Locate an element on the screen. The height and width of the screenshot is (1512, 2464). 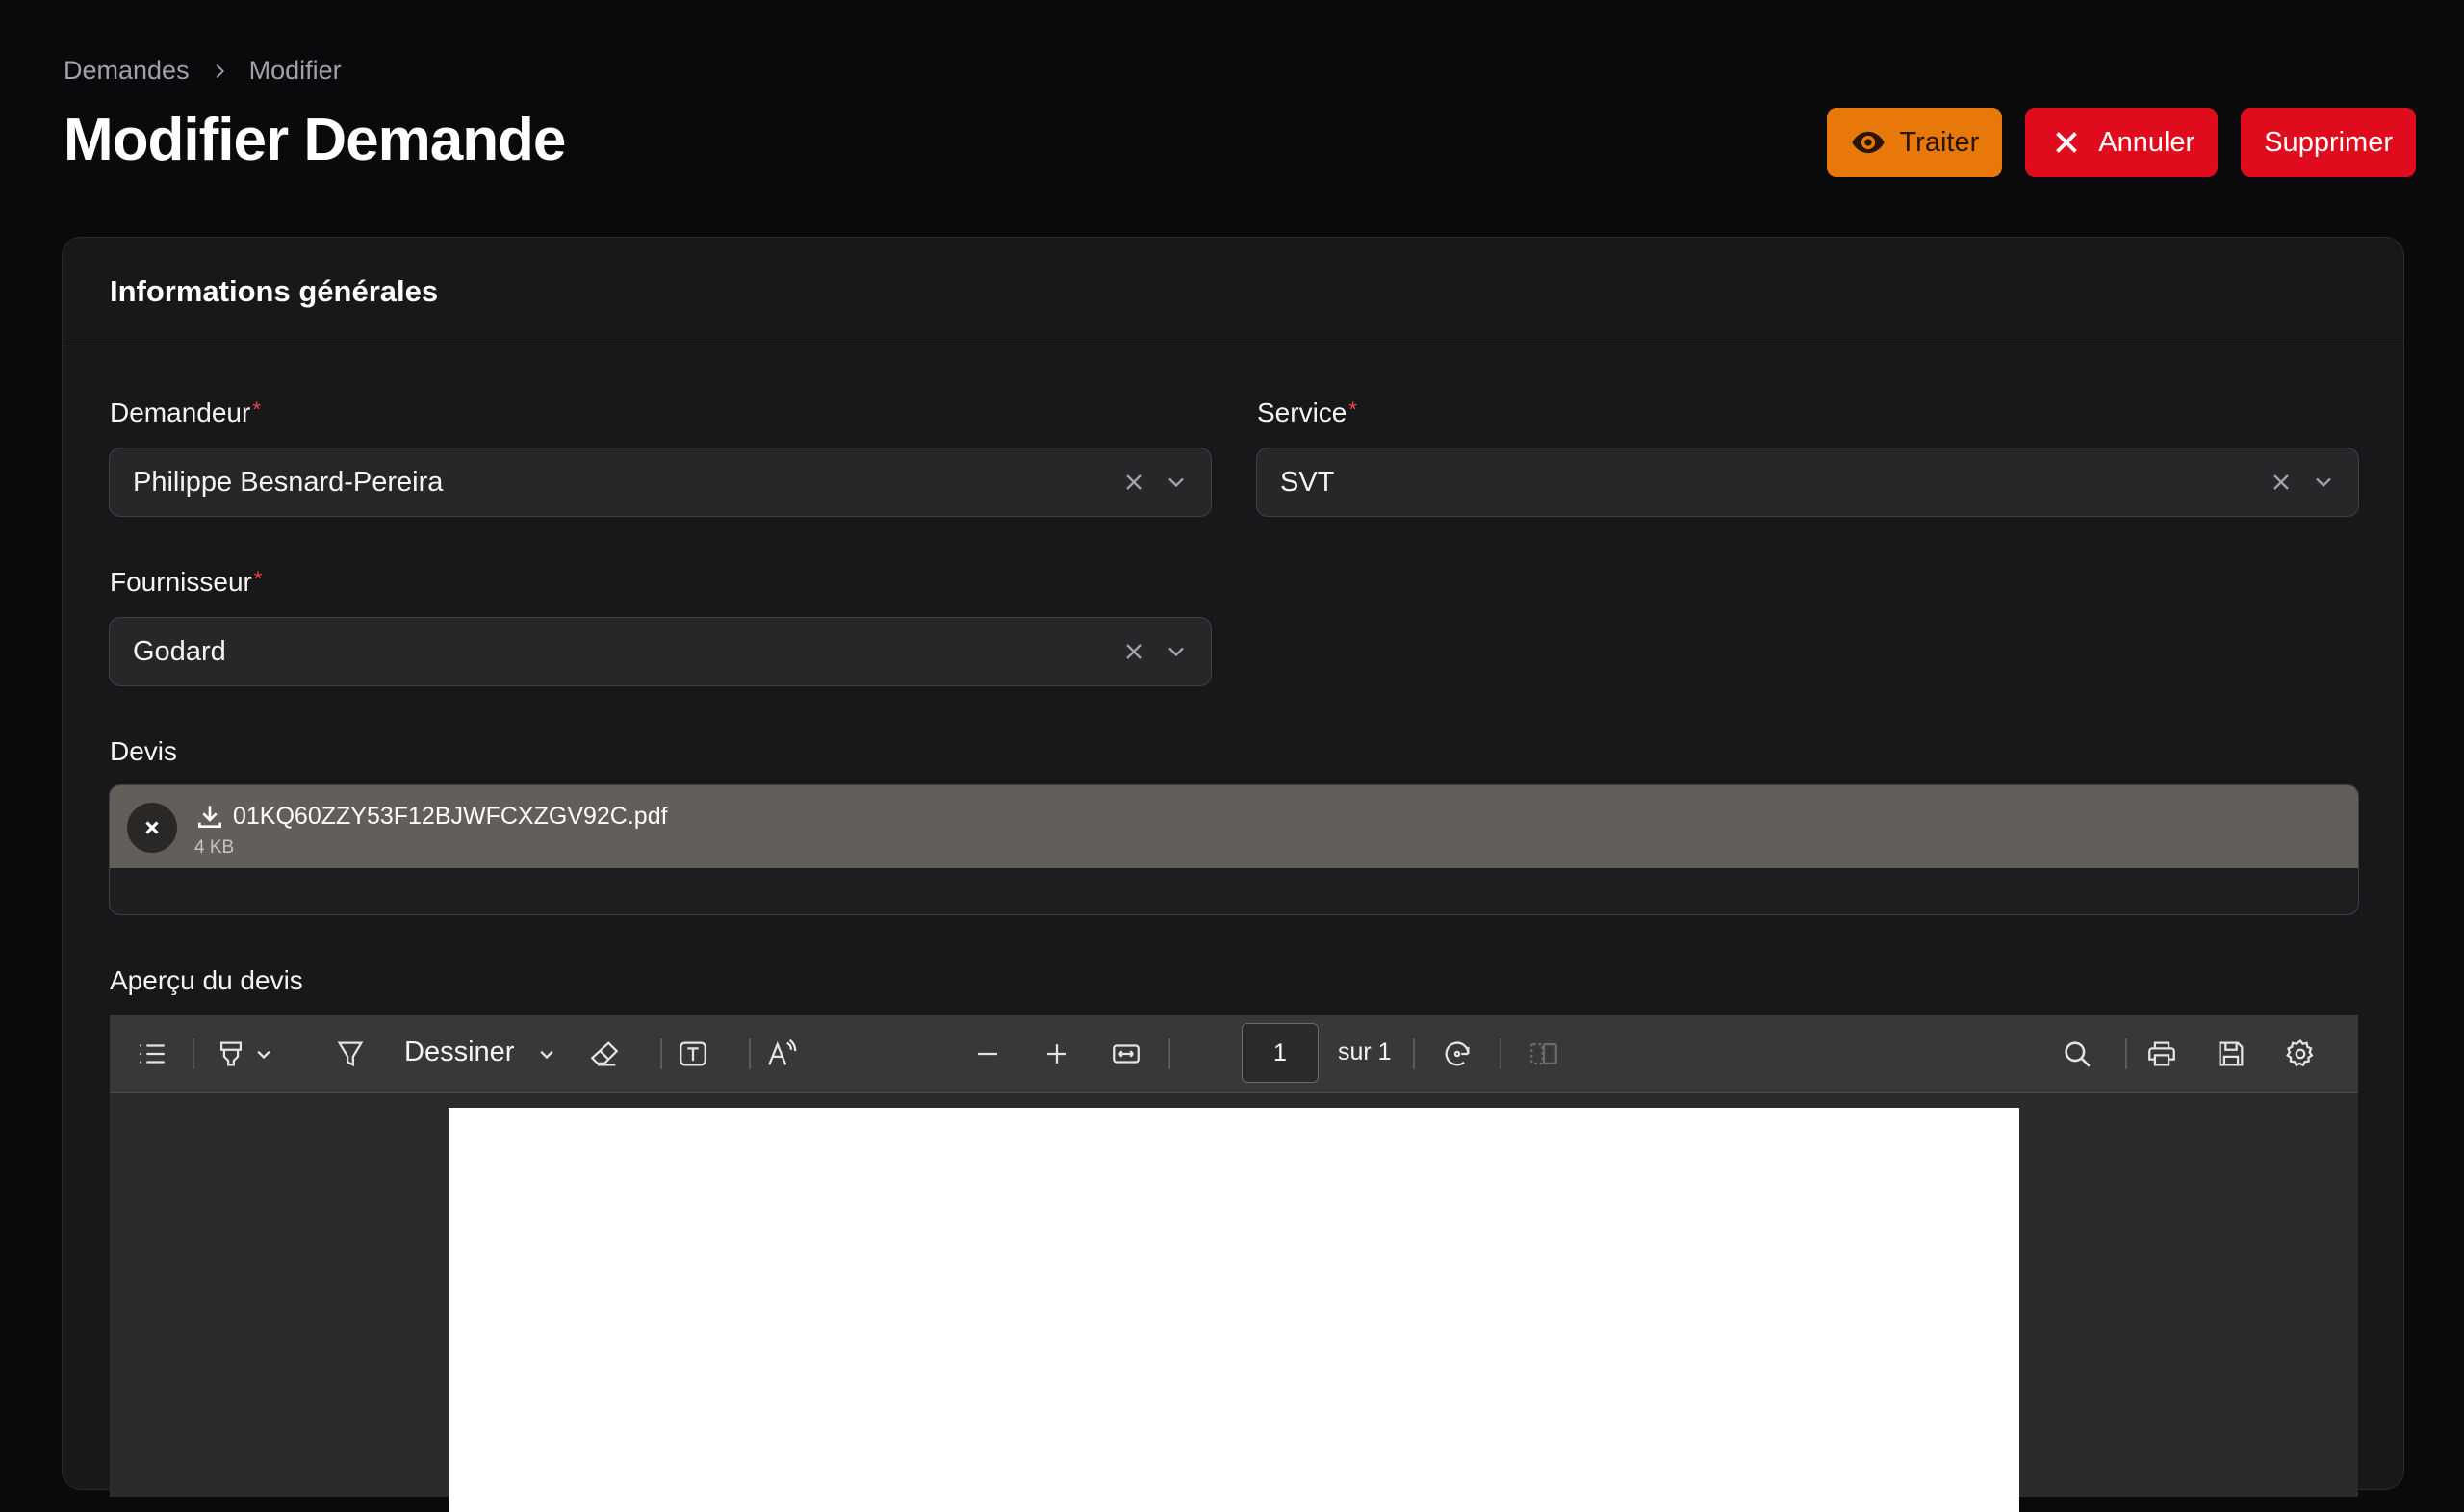
page-layout-button is located at coordinates (1544, 1054).